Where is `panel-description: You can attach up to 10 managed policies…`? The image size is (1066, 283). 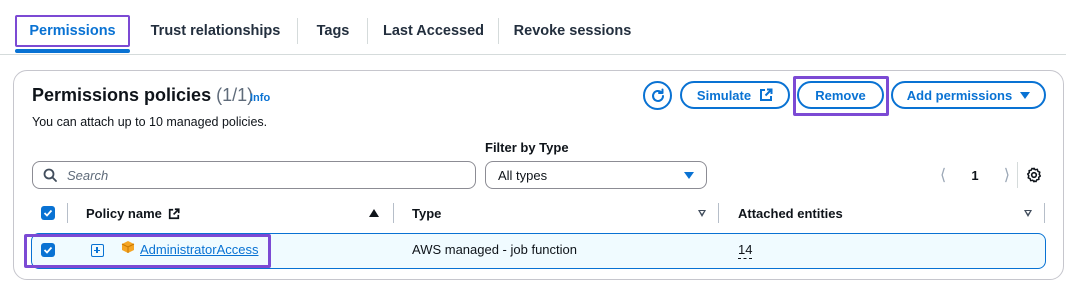 panel-description: You can attach up to 10 managed policies… is located at coordinates (150, 122).